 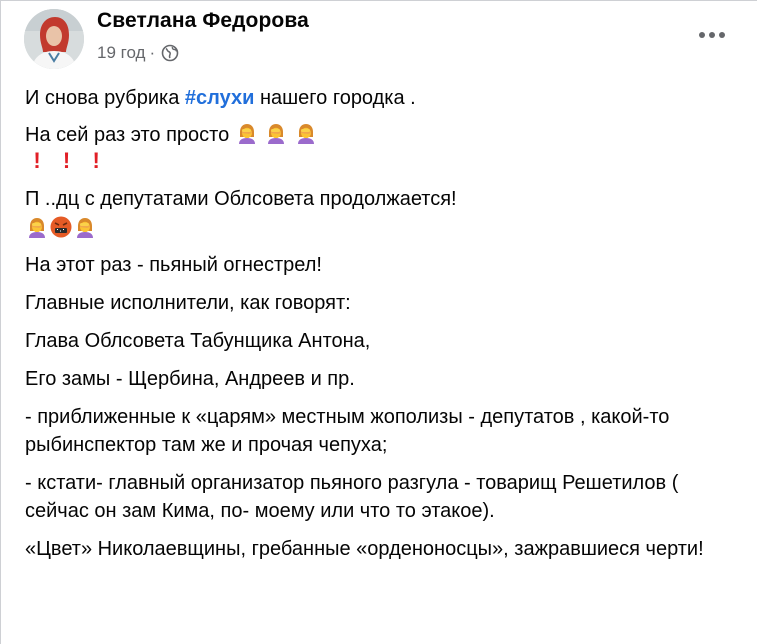 I want to click on hashtag-link: #слухи, so click(x=219, y=98).